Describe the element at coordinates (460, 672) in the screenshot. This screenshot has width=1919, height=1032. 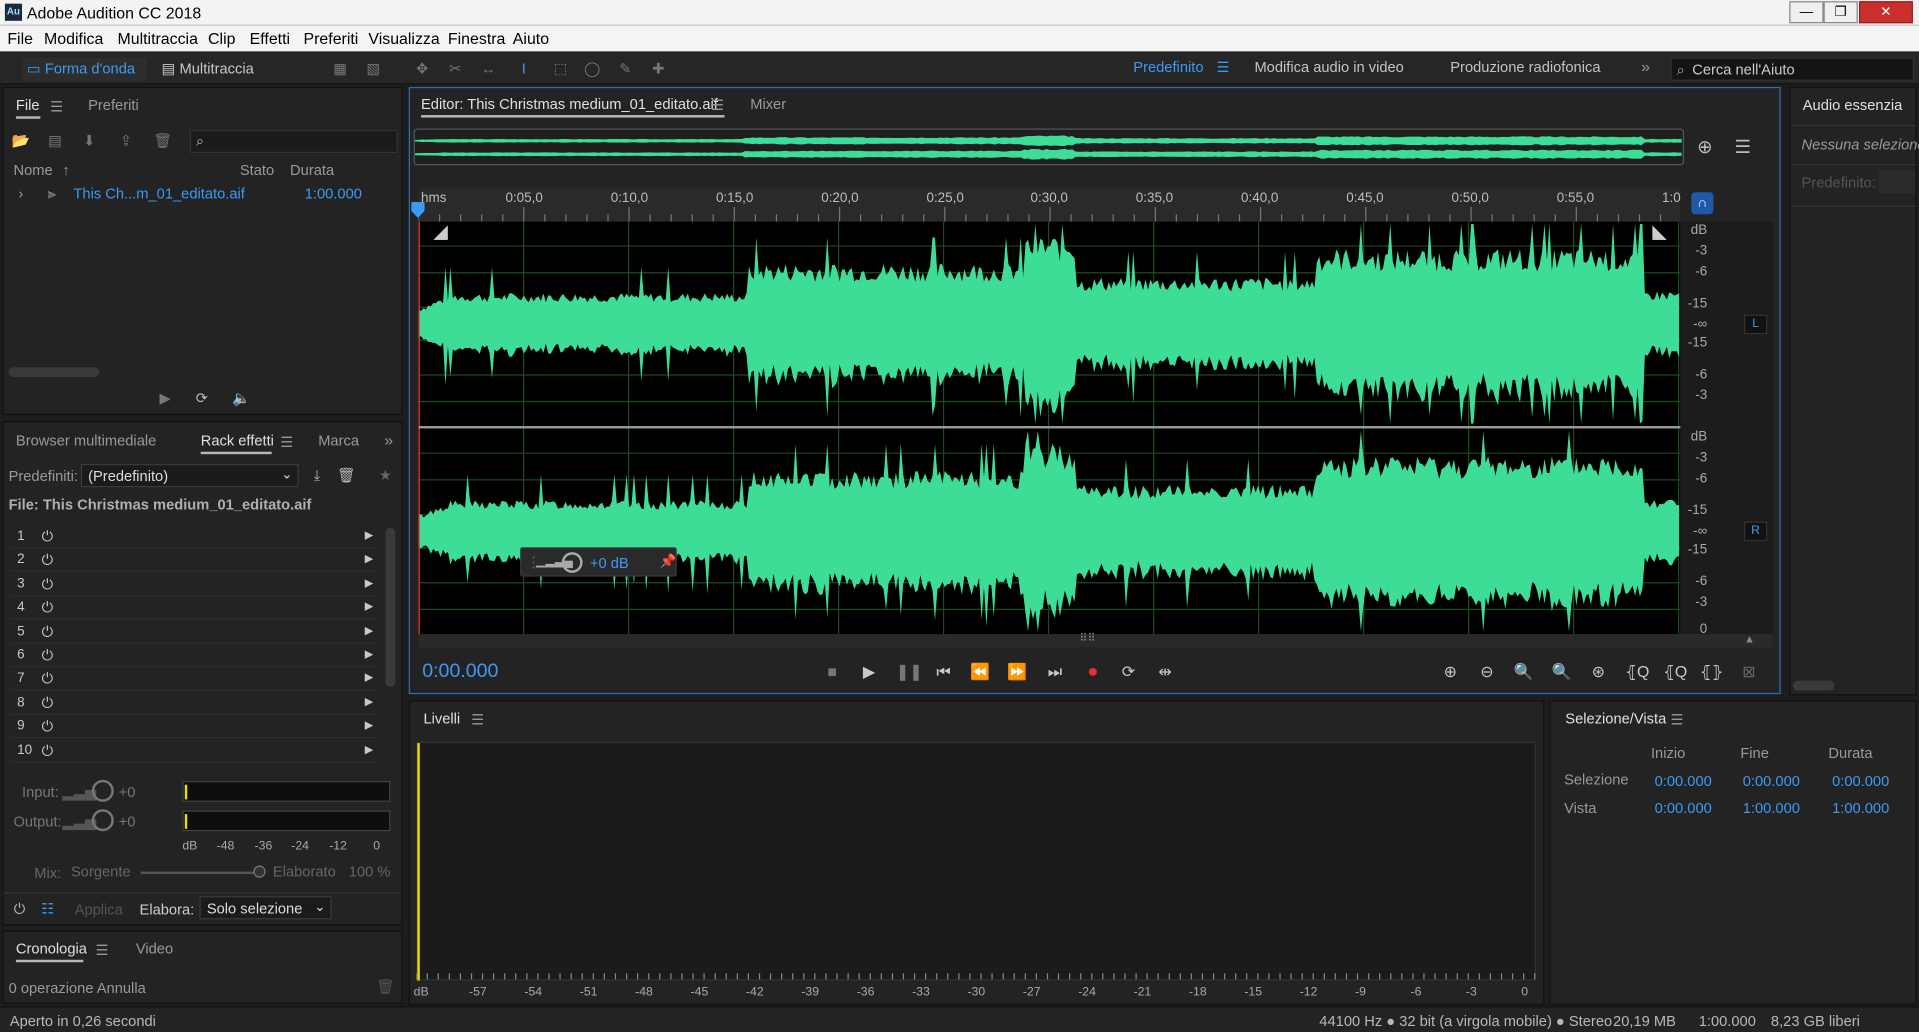
I see `current-time: 0:00.000` at that location.